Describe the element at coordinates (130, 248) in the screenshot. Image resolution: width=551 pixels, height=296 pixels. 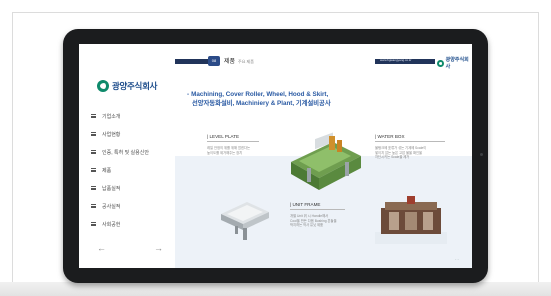
I see `page-arrows: ← →` at that location.